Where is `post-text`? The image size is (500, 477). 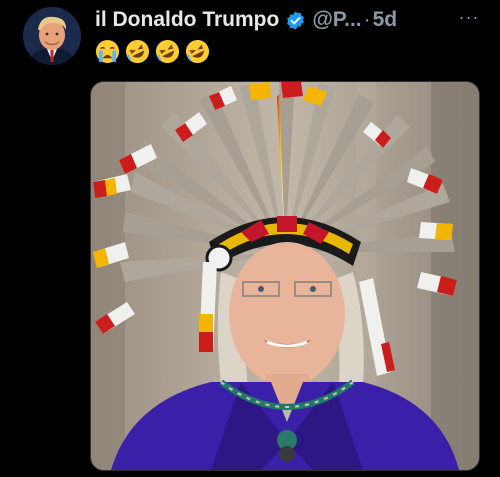
post-text is located at coordinates (152, 51).